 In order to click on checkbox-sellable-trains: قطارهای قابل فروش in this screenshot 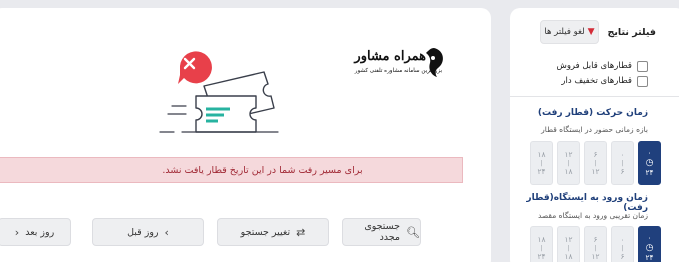, I will do `click(602, 66)`.